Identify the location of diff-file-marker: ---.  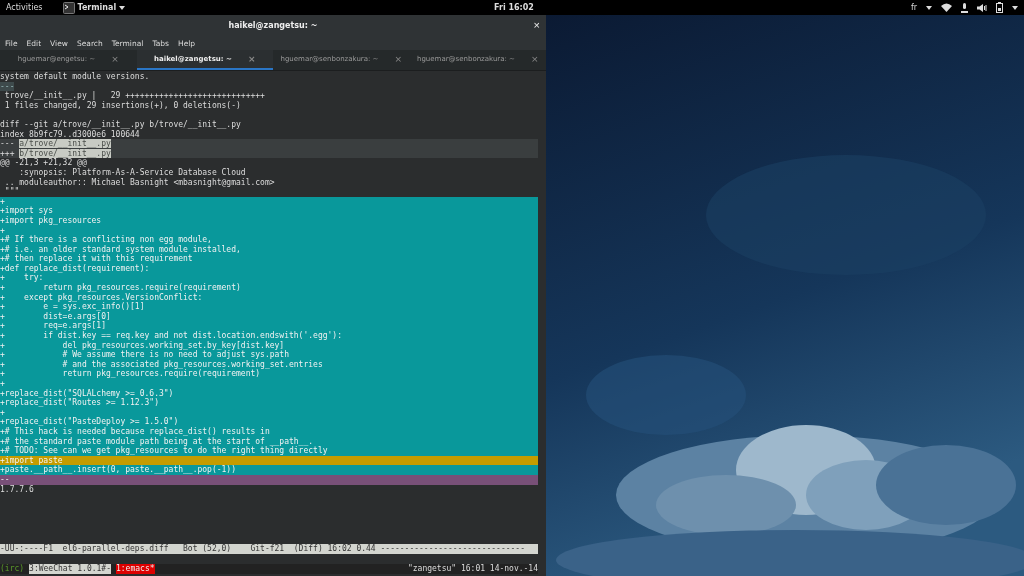
(7, 144).